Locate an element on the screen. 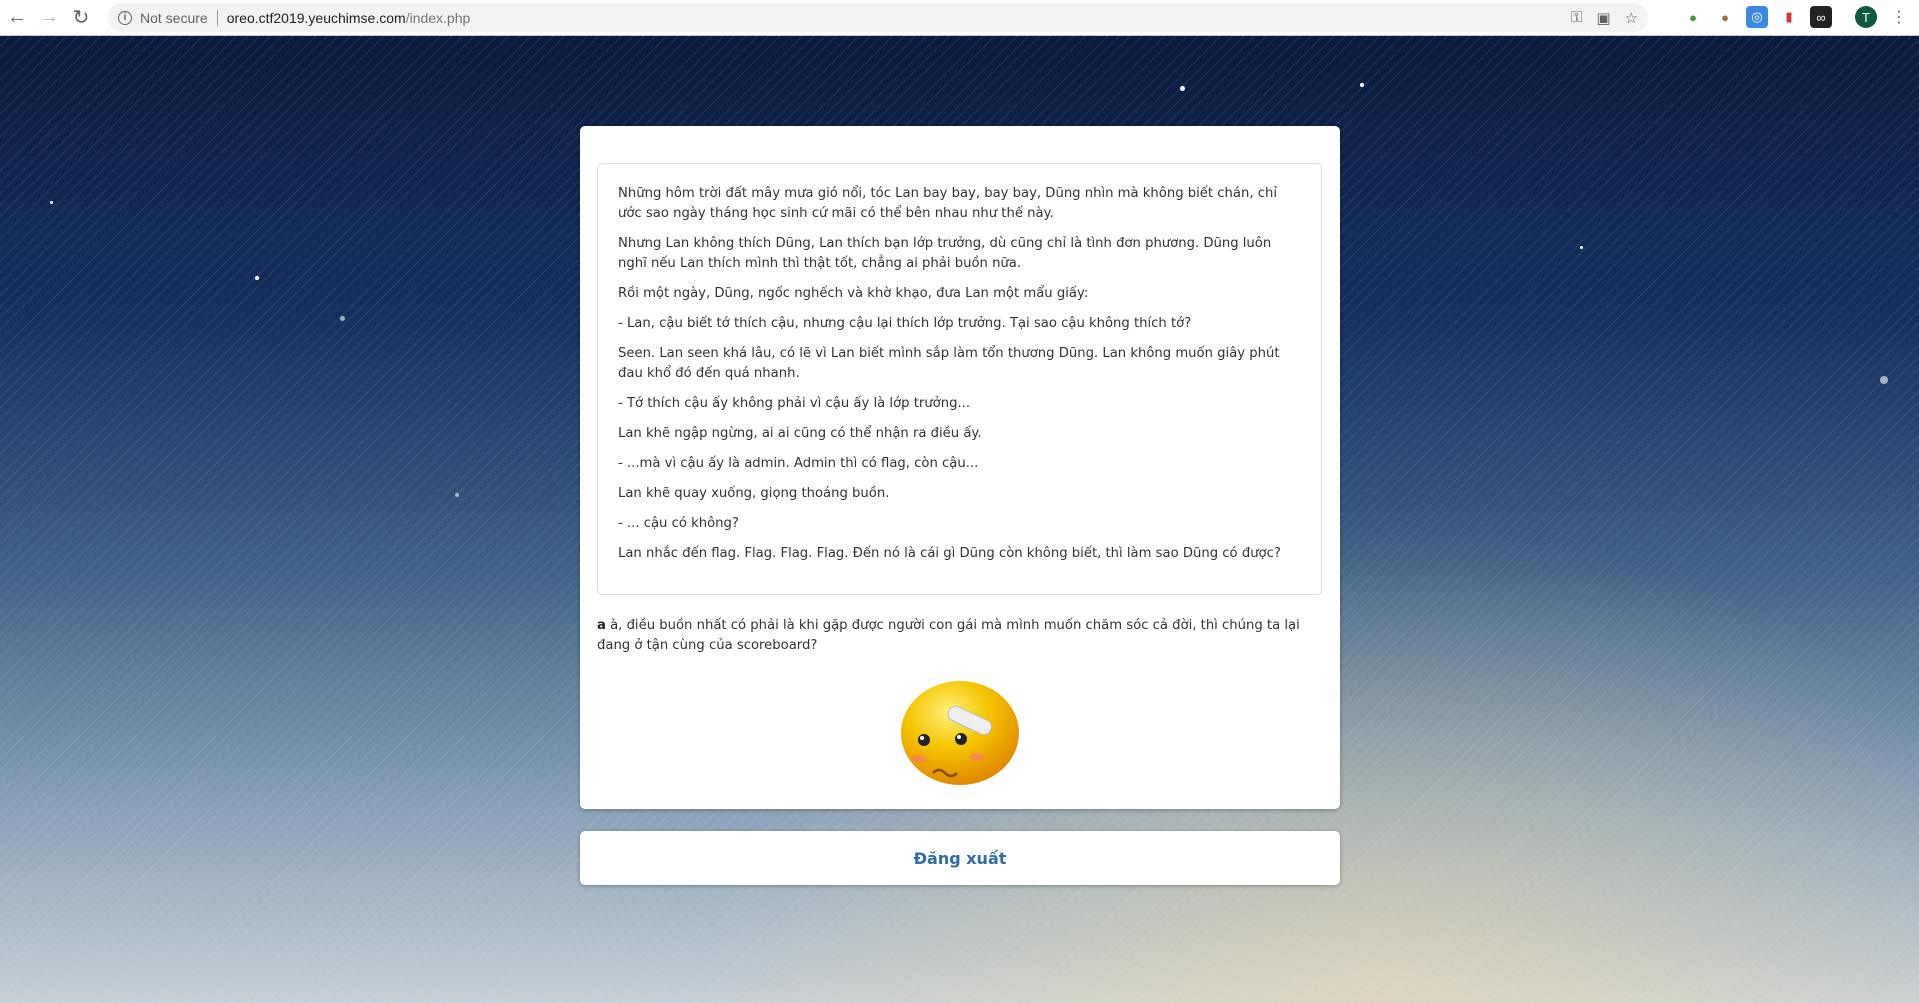 The height and width of the screenshot is (1003, 1919). star-icon: ☆ is located at coordinates (1631, 18).